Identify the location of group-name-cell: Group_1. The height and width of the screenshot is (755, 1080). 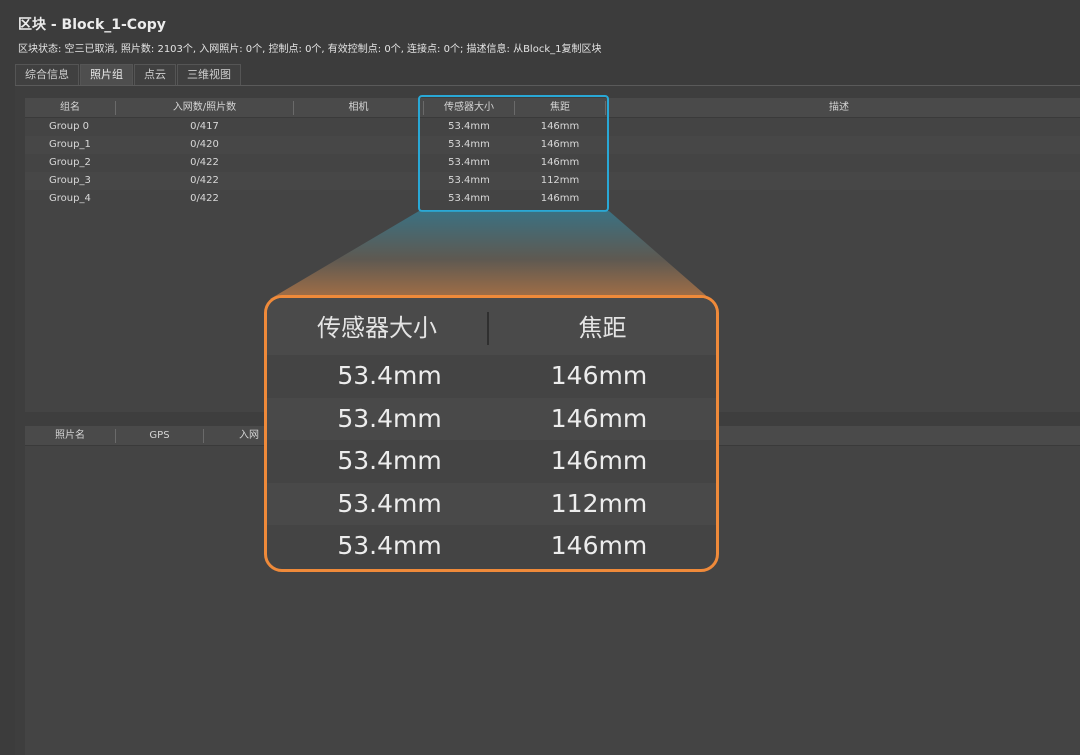
(70, 144).